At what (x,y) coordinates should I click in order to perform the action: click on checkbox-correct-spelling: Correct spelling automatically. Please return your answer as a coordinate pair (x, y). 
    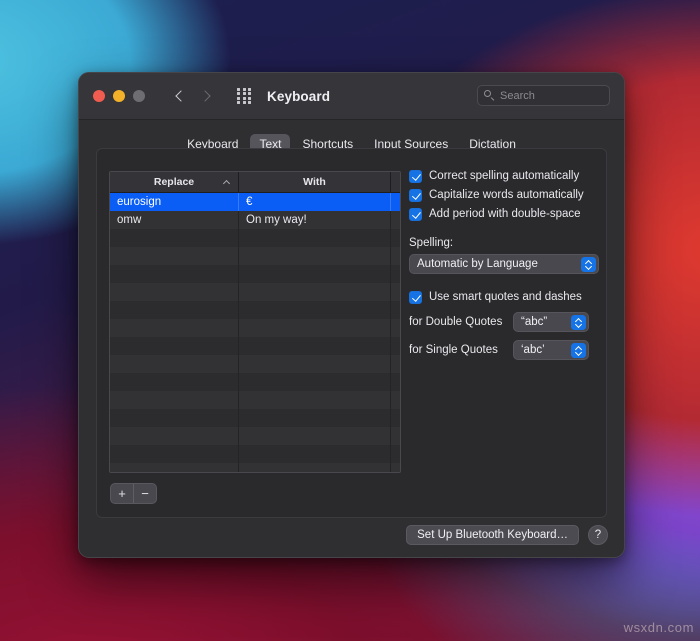
    Looking at the image, I should click on (504, 176).